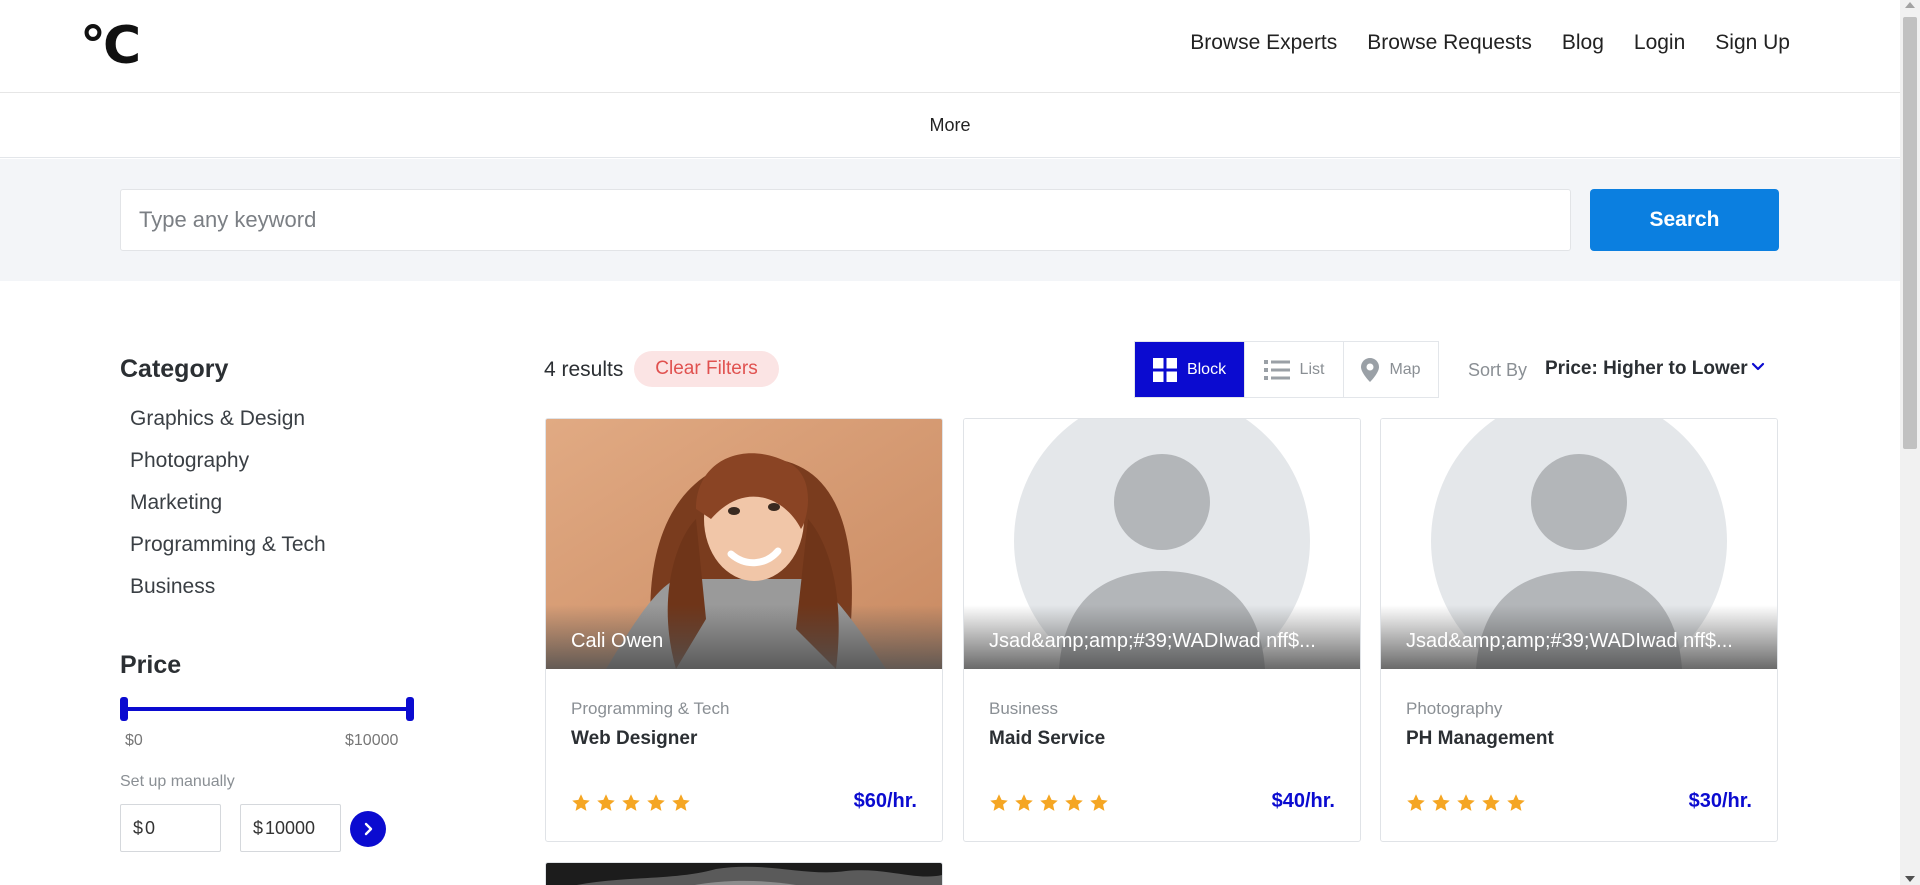  I want to click on chevron-down-icon, so click(1758, 367).